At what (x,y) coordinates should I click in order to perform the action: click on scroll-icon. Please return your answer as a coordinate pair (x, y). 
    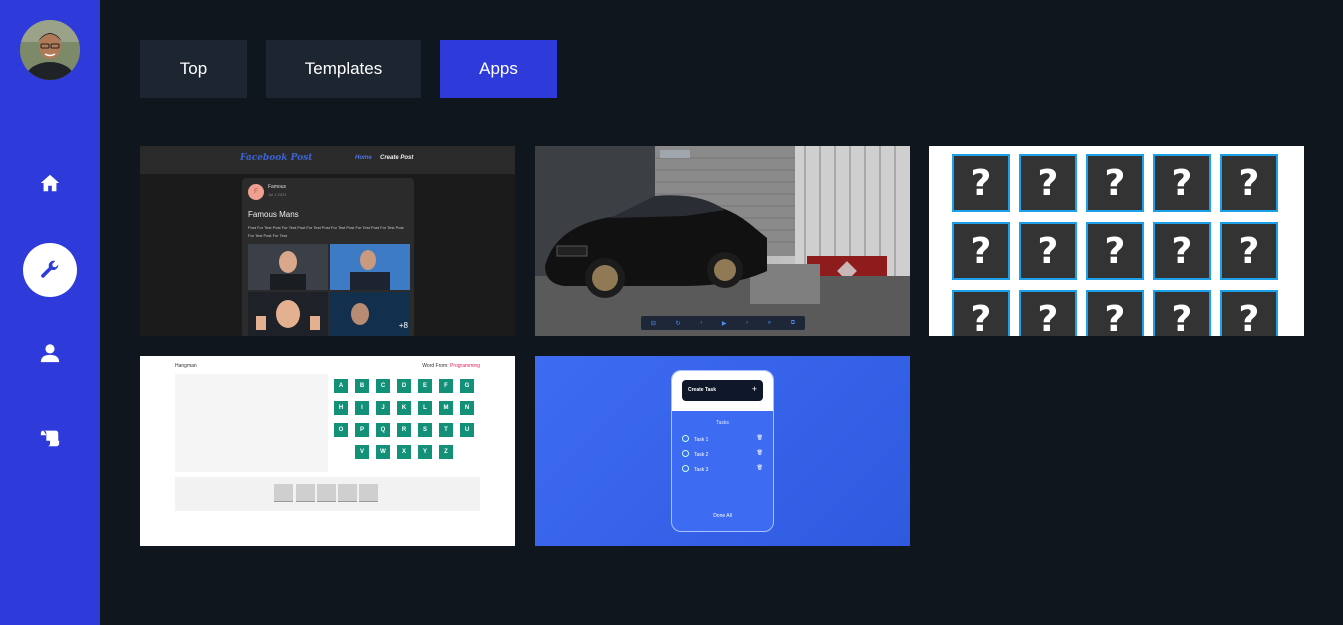
    Looking at the image, I should click on (50, 438).